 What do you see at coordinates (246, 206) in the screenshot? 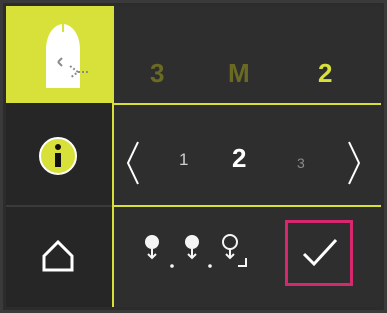
I see `horizontal-divider-bottom` at bounding box center [246, 206].